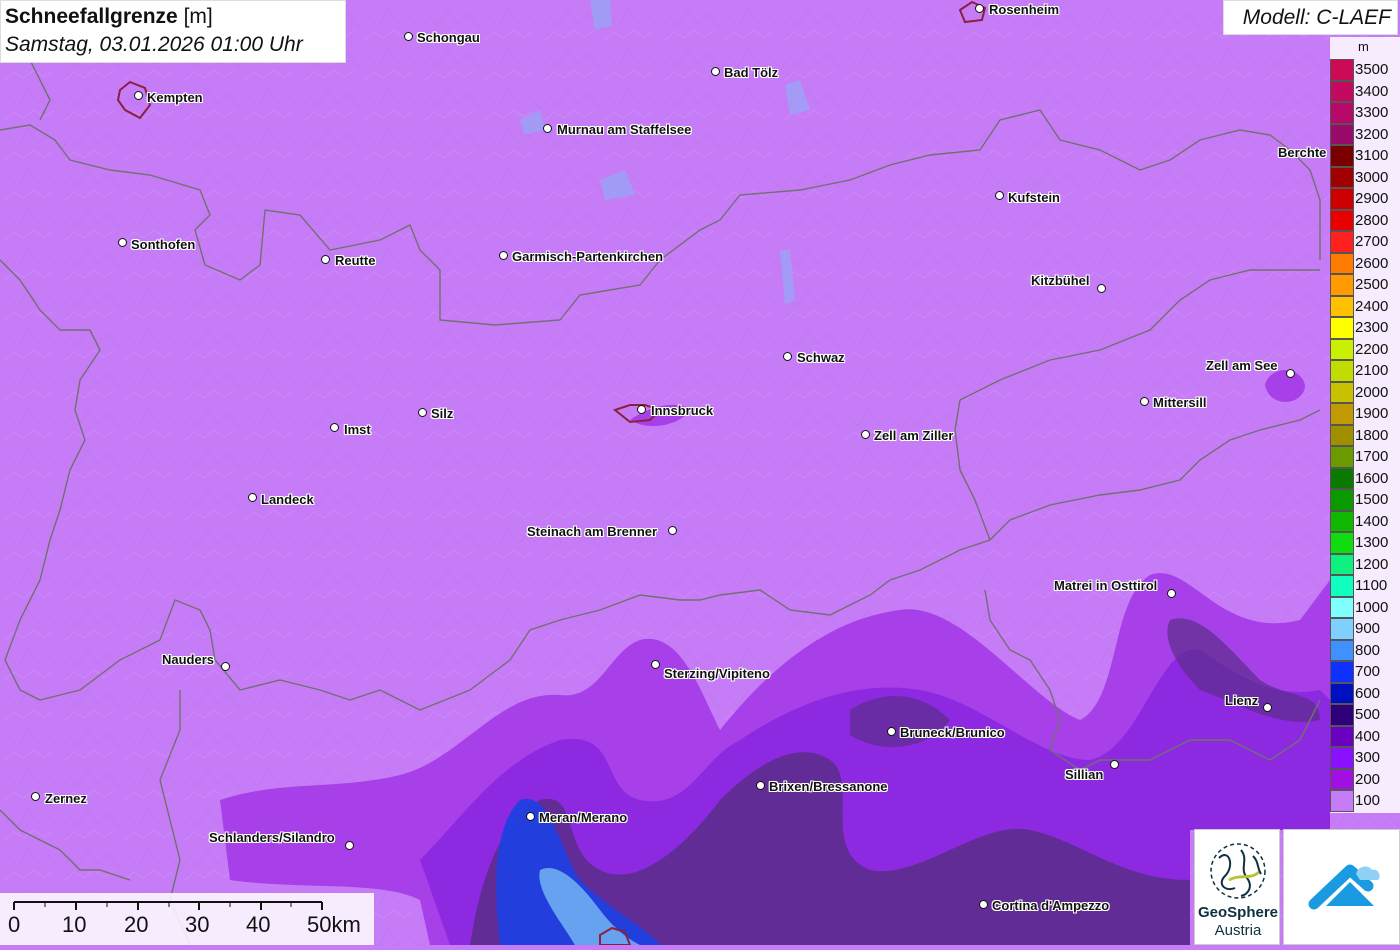 This screenshot has width=1400, height=950. What do you see at coordinates (357, 429) in the screenshot?
I see `city-label: Imst` at bounding box center [357, 429].